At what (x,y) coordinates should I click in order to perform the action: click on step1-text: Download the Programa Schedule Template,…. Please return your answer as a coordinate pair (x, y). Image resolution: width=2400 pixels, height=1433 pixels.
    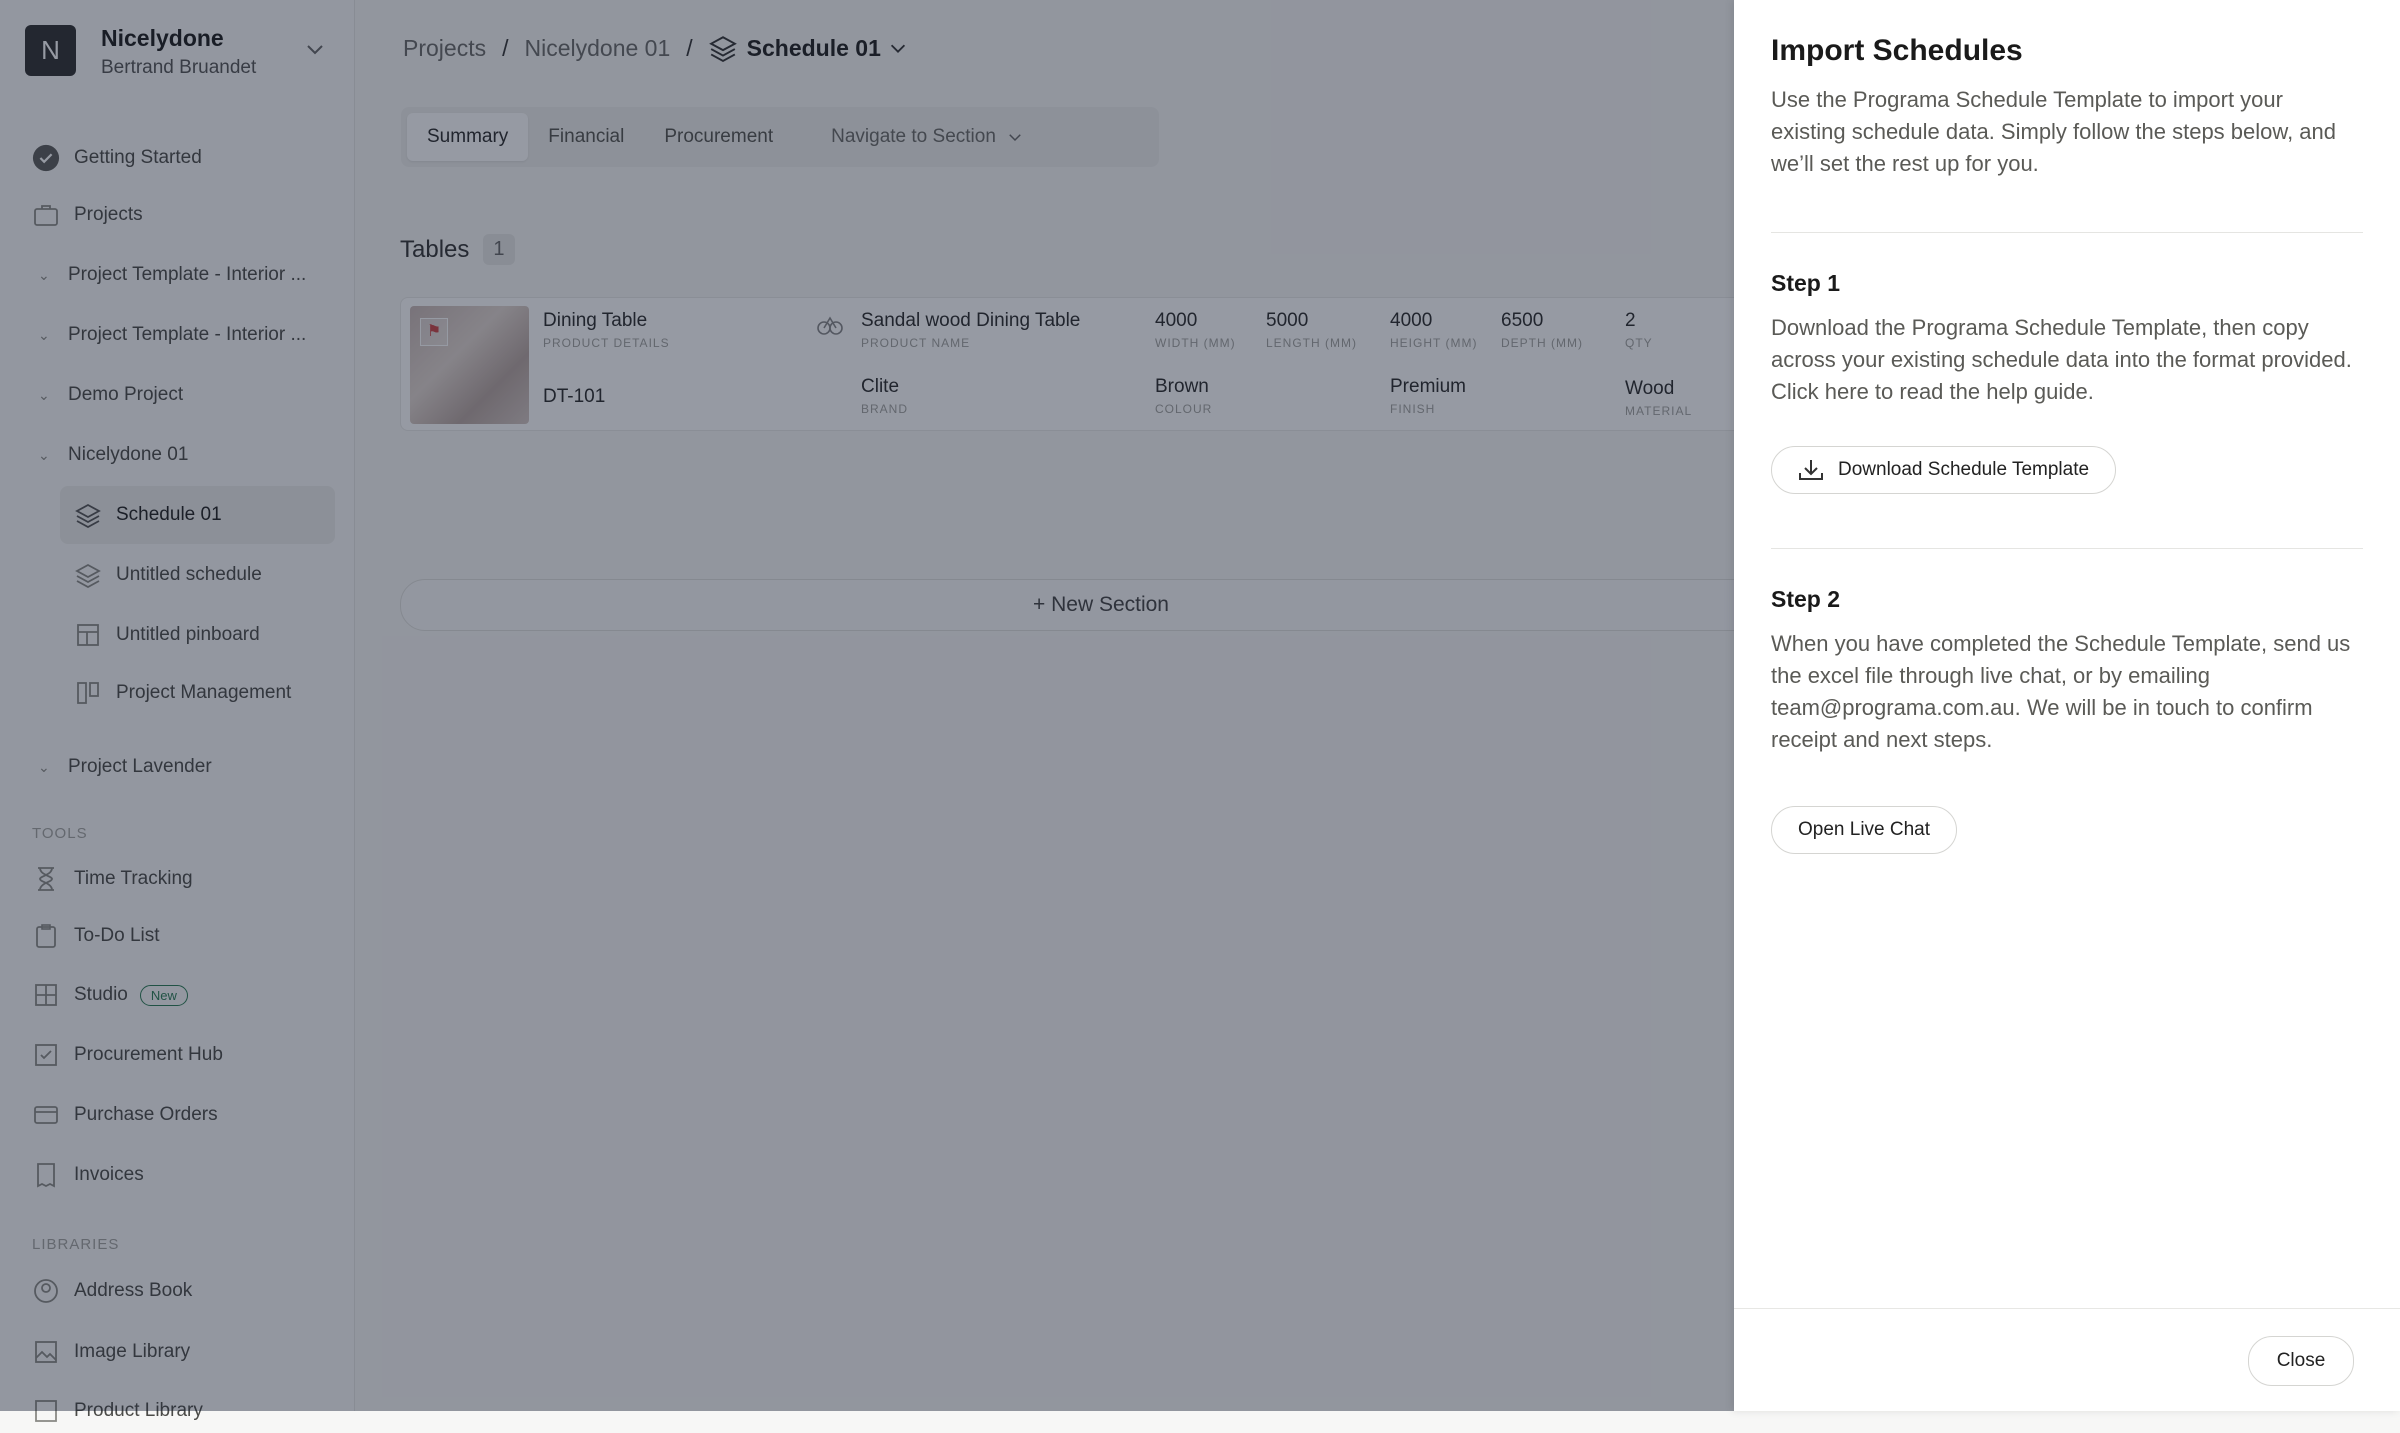
    Looking at the image, I should click on (2061, 359).